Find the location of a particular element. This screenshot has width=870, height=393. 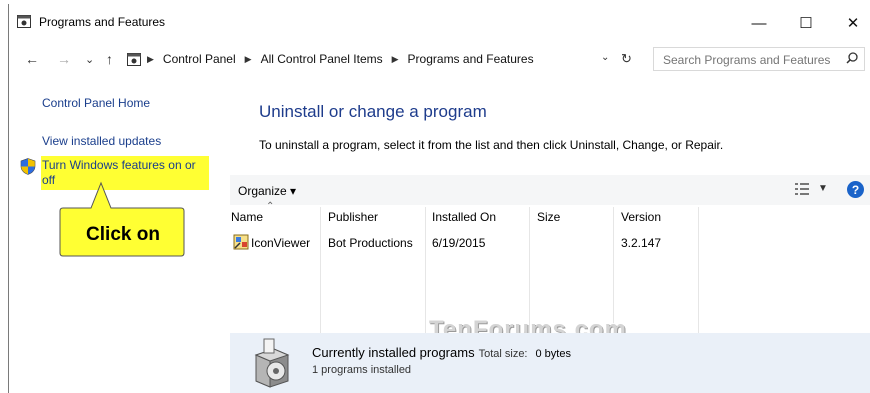

iconviewer-app-icon is located at coordinates (241, 242).